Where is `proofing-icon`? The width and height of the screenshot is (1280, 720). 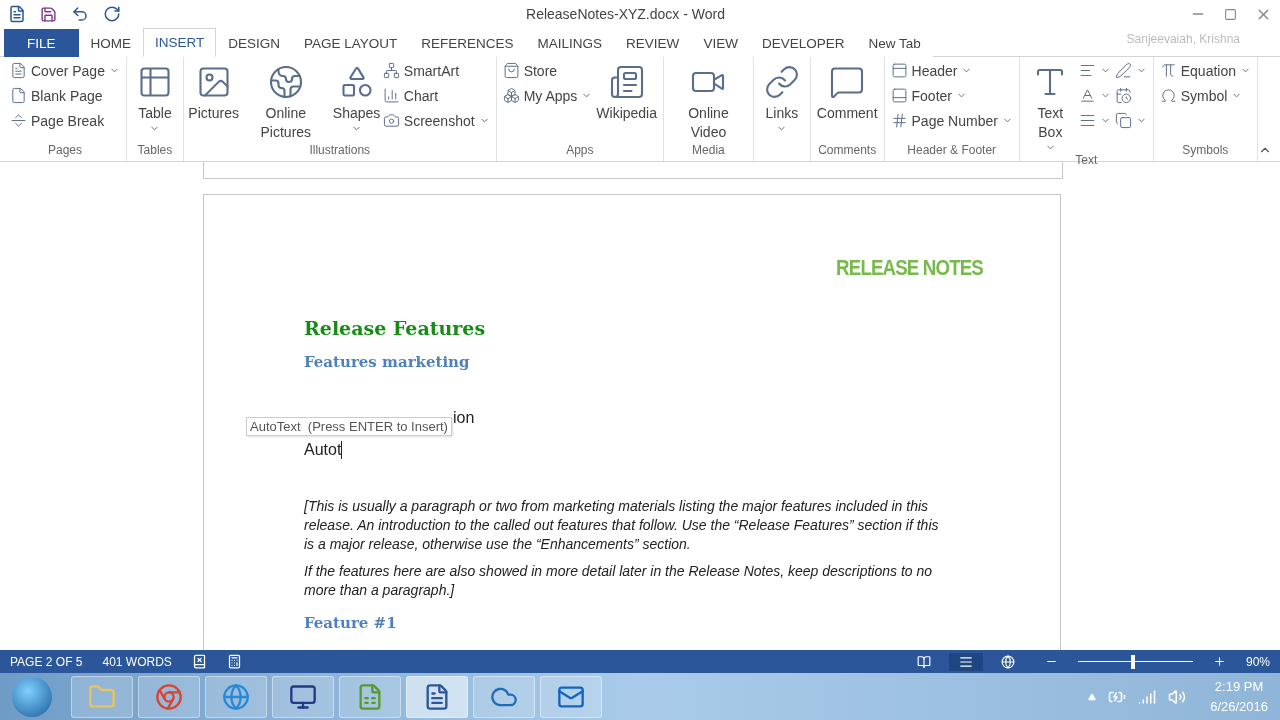 proofing-icon is located at coordinates (199, 661).